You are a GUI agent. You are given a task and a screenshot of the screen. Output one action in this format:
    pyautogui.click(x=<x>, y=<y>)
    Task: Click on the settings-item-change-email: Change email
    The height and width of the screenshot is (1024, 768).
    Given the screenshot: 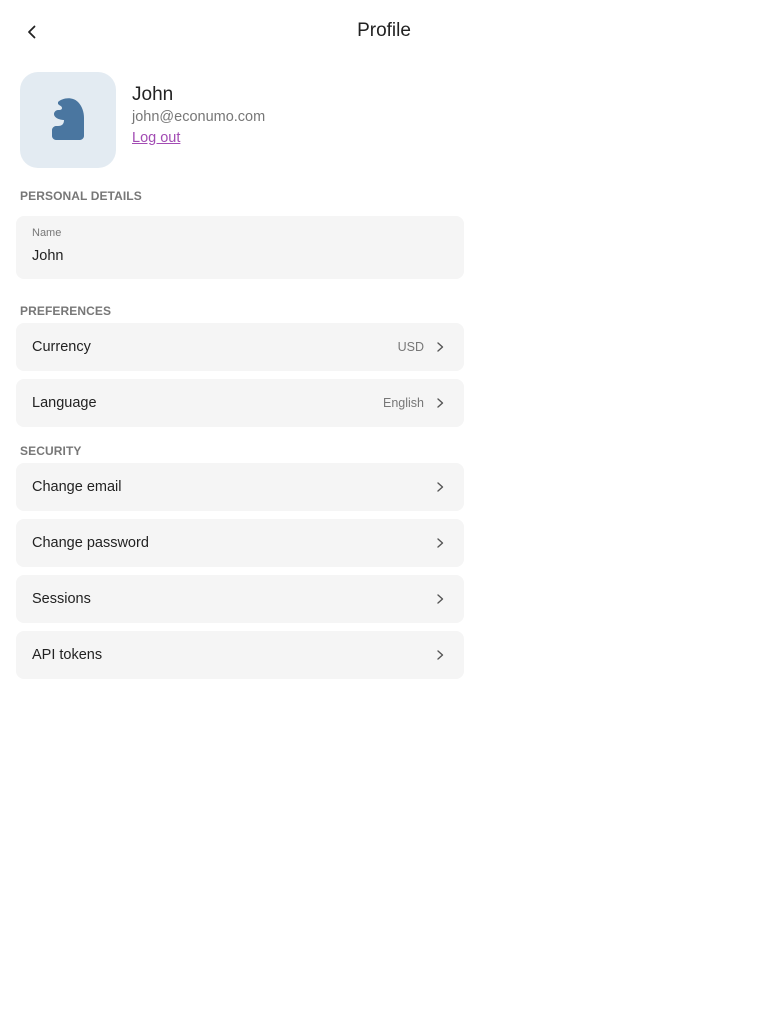 What is the action you would take?
    pyautogui.click(x=240, y=487)
    